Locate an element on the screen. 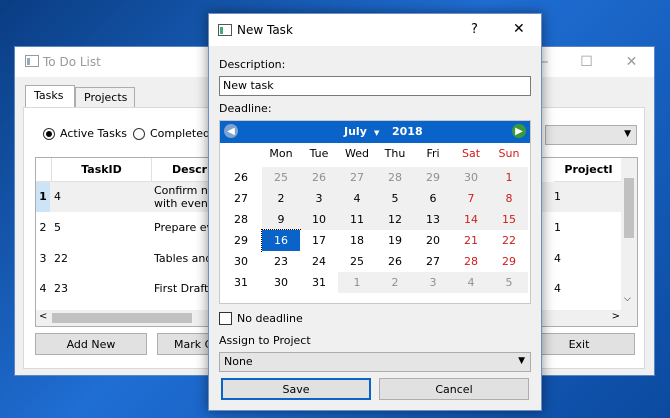 The width and height of the screenshot is (670, 418). prev-month-icon: ◀ is located at coordinates (231, 131).